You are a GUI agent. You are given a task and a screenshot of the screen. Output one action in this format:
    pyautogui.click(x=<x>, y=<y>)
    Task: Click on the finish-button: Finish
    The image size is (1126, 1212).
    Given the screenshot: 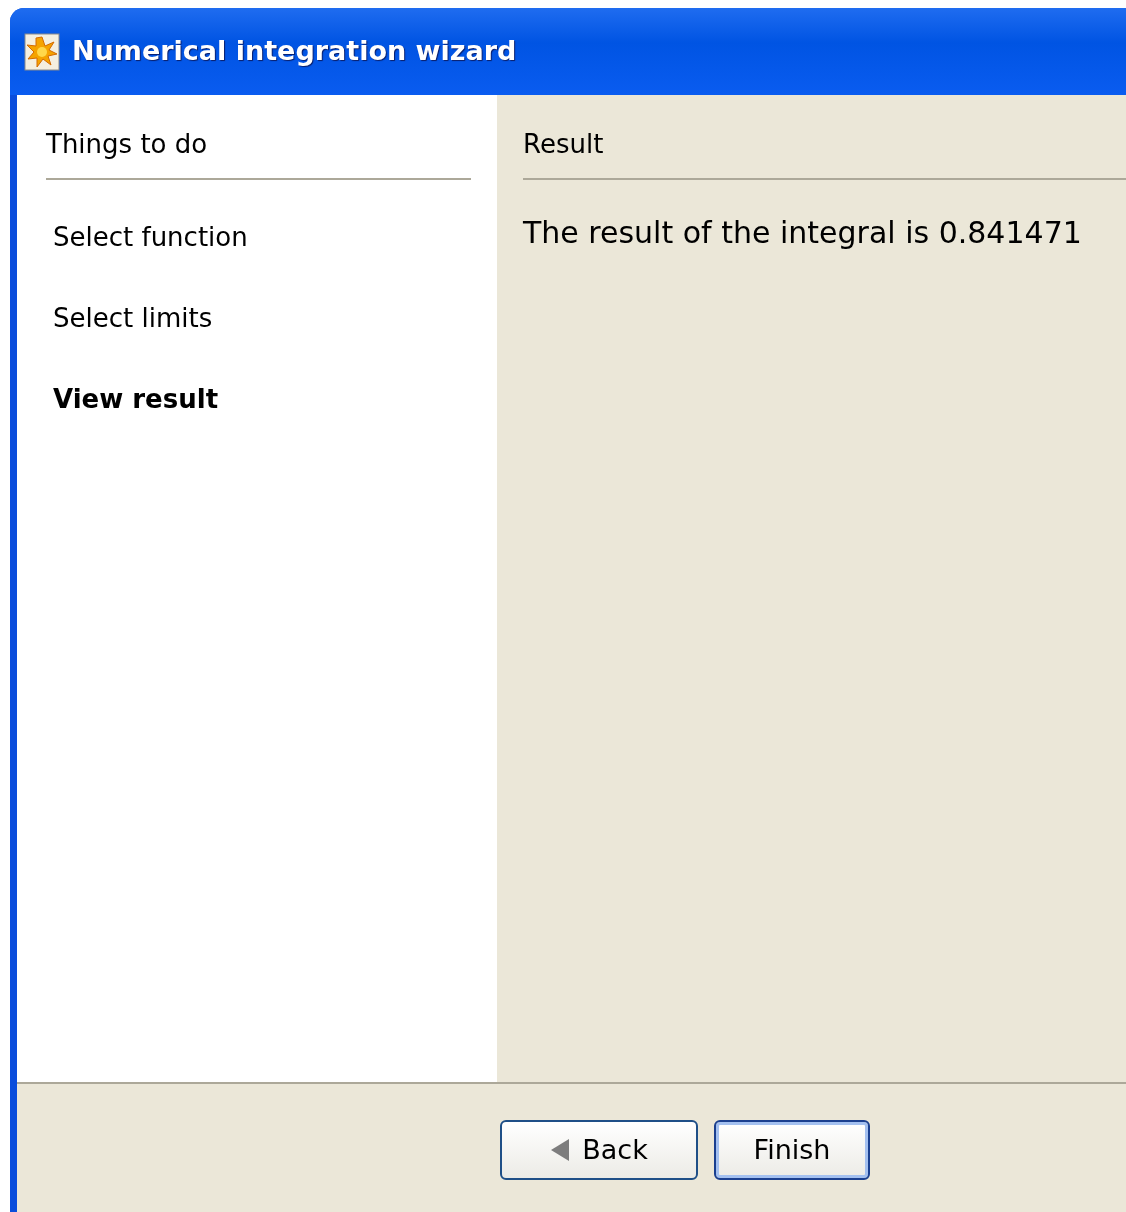 What is the action you would take?
    pyautogui.click(x=792, y=1150)
    